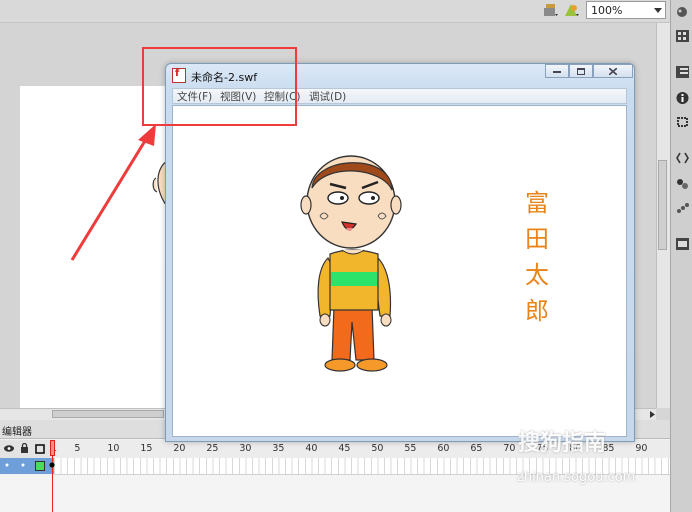 This screenshot has height=512, width=692. I want to click on name-char: 富, so click(537, 203).